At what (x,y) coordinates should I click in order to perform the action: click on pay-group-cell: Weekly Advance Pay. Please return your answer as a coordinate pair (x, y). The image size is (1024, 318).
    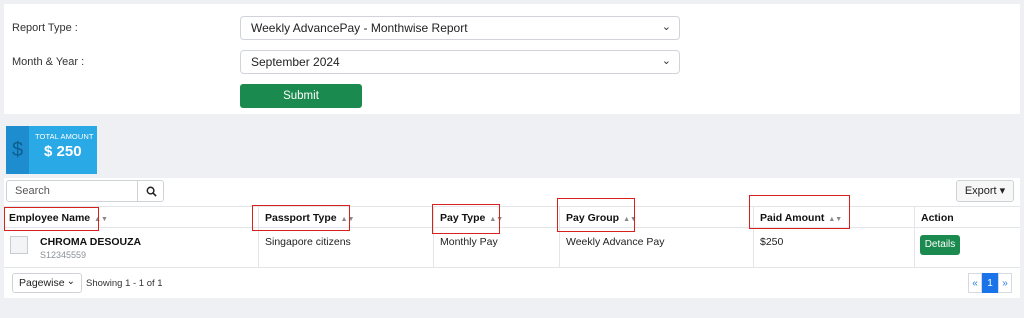
    Looking at the image, I should click on (615, 242).